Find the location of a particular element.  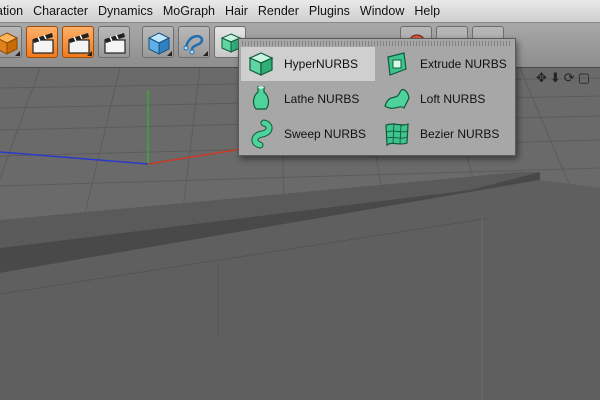

menu-item-label: Loft NURBS is located at coordinates (453, 99).